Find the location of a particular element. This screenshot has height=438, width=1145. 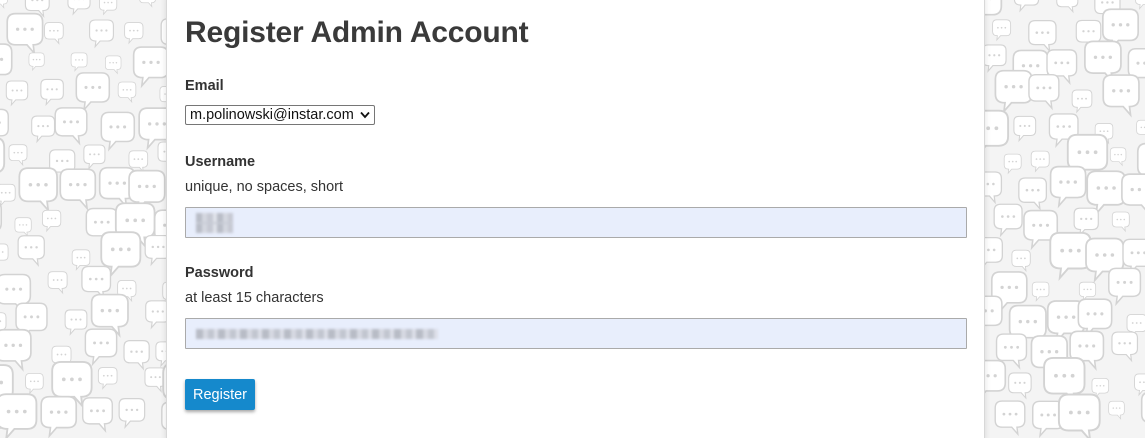

password-redacted-value is located at coordinates (317, 334).